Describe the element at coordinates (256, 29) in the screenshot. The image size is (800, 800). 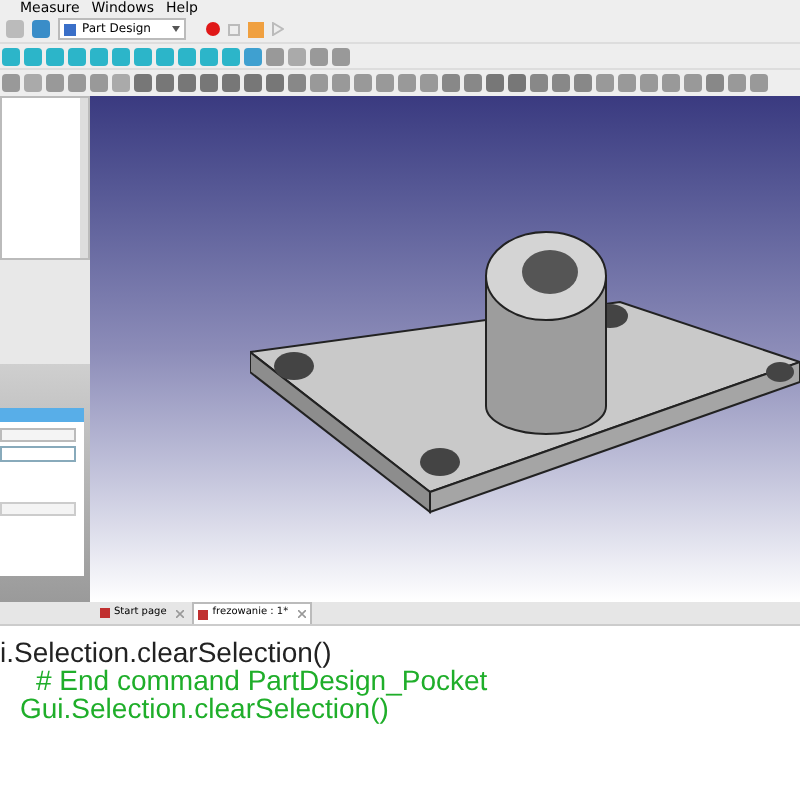
I see `macro-icon` at that location.